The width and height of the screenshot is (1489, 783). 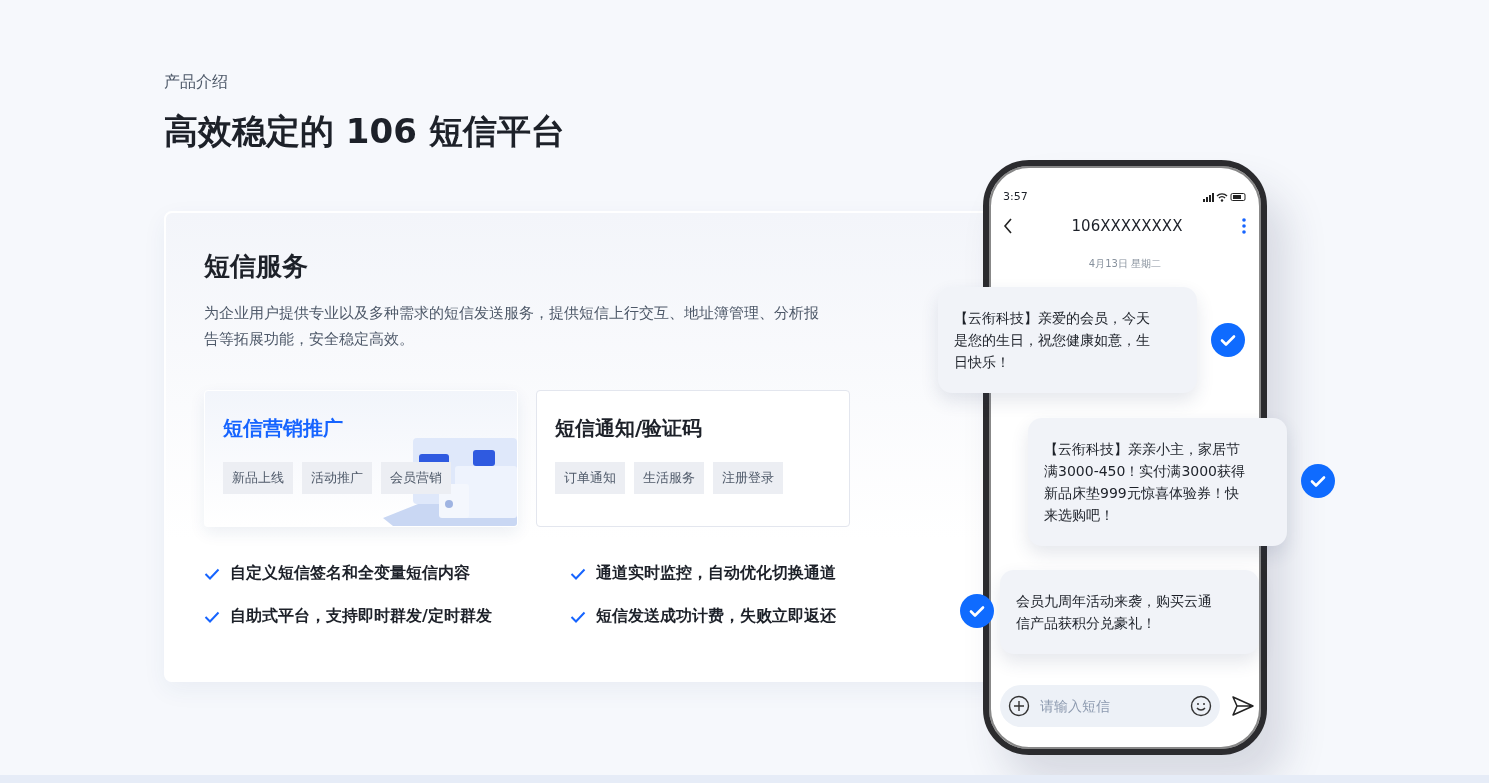 What do you see at coordinates (283, 428) in the screenshot?
I see `option-title: 短信营销推广` at bounding box center [283, 428].